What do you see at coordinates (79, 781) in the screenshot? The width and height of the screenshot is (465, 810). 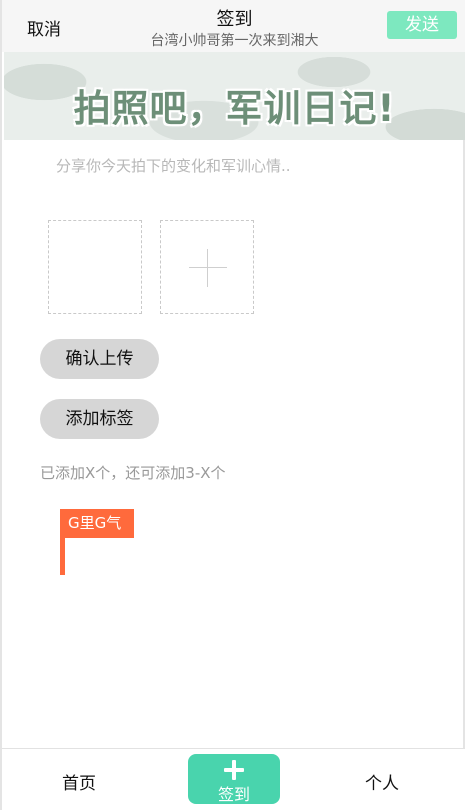 I see `nav-home: 首页` at bounding box center [79, 781].